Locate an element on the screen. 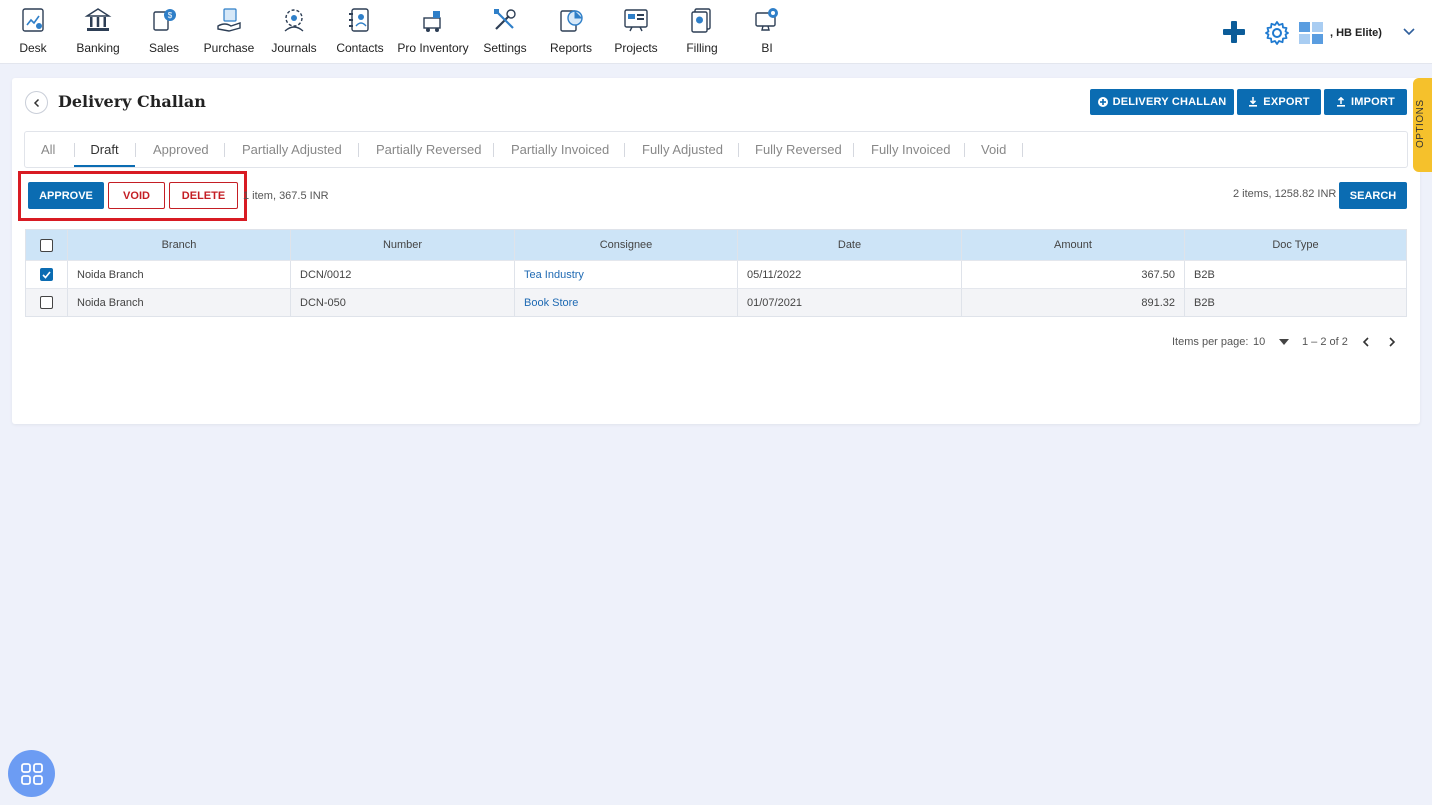  nav-item-desk: Desk is located at coordinates (33, 33).